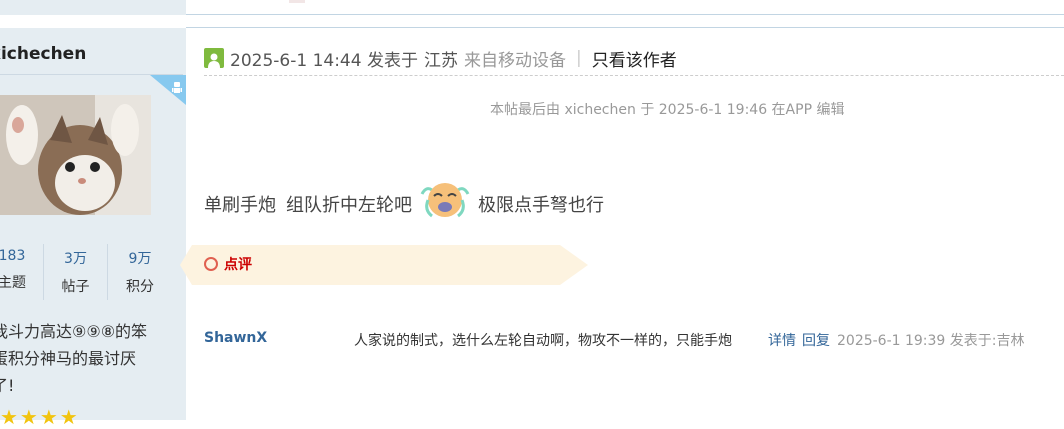 The width and height of the screenshot is (1064, 429). I want to click on stat-threads-value: 183, so click(22, 256).